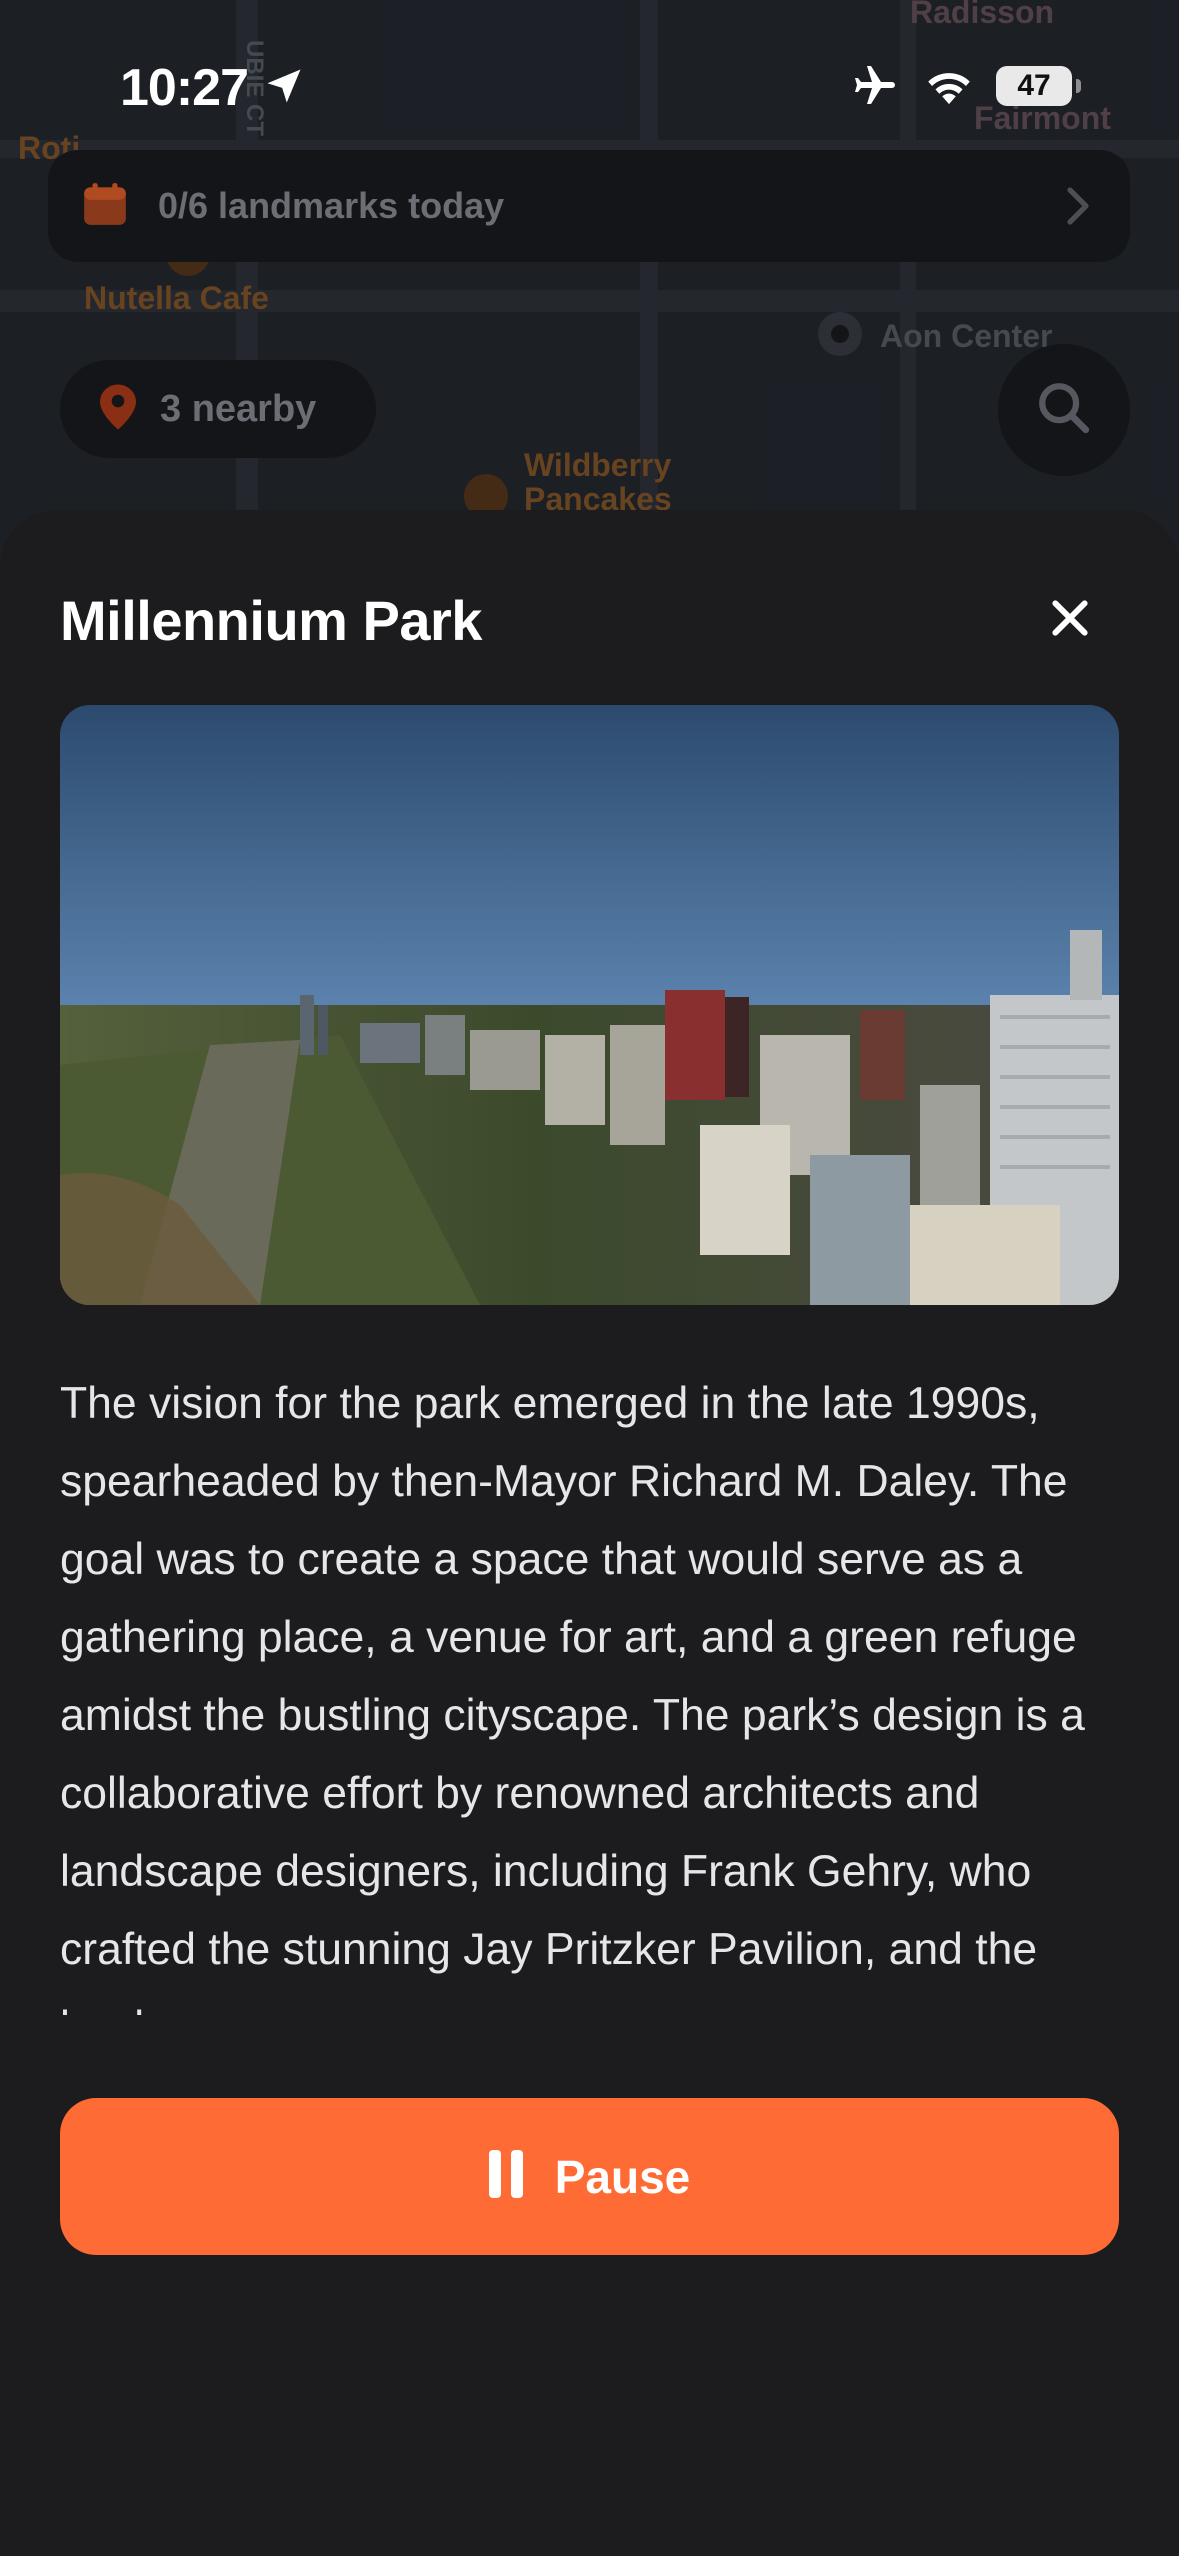 The width and height of the screenshot is (1179, 2556). I want to click on calendar-icon, so click(105, 206).